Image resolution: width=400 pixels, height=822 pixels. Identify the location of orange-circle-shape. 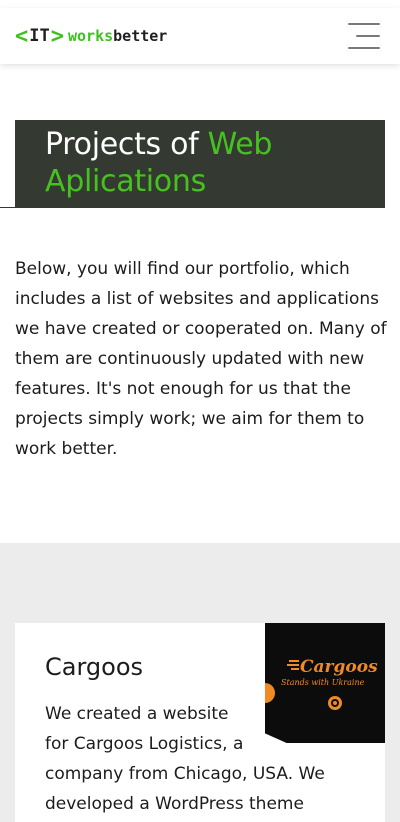
(270, 693).